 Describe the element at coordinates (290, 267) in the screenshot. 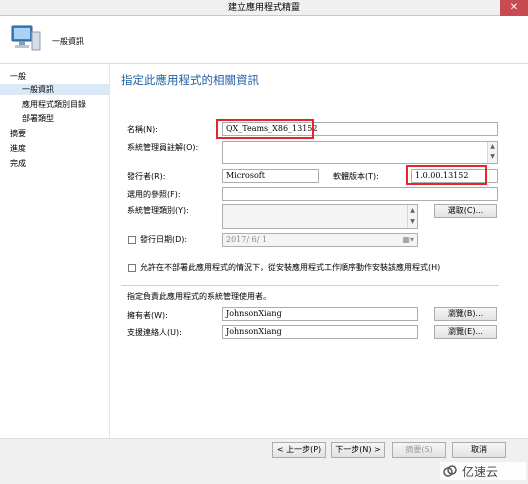

I see `allow-task-sequence-label: 允許在不部署此應用程式的情況下，從安裝應用程式工作順序動作安裝該應用程式(H)` at that location.